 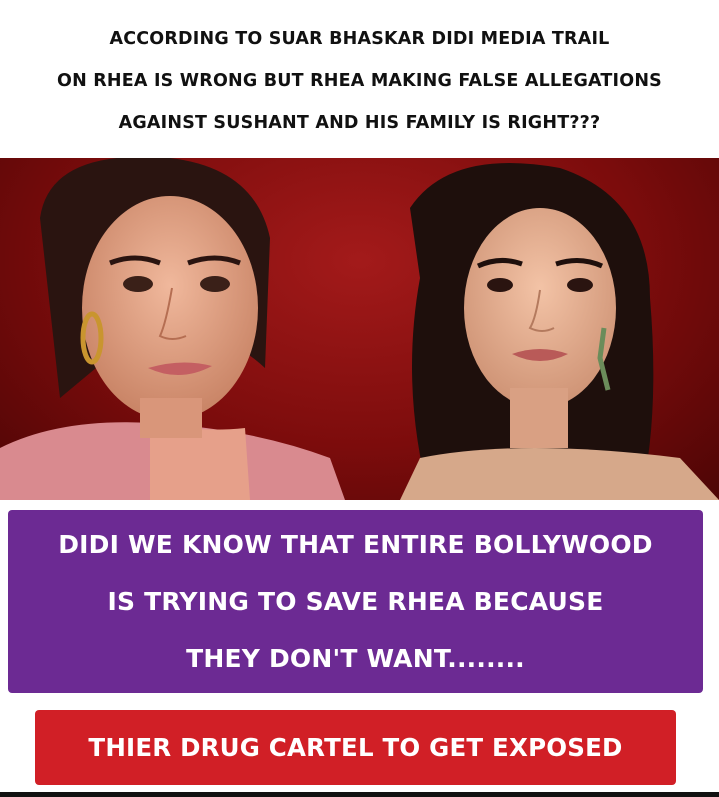 I want to click on red-caption-box: THIER DRUG CARTEL TO GET EXPOSED, so click(x=355, y=747).